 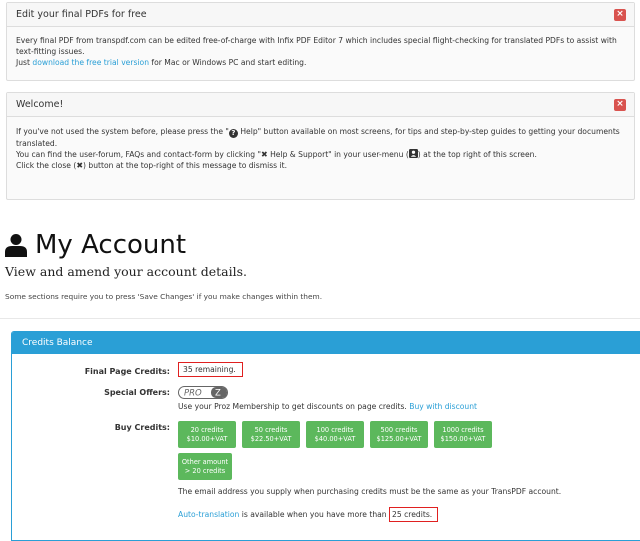 I want to click on help-icon: ?, so click(x=233, y=133).